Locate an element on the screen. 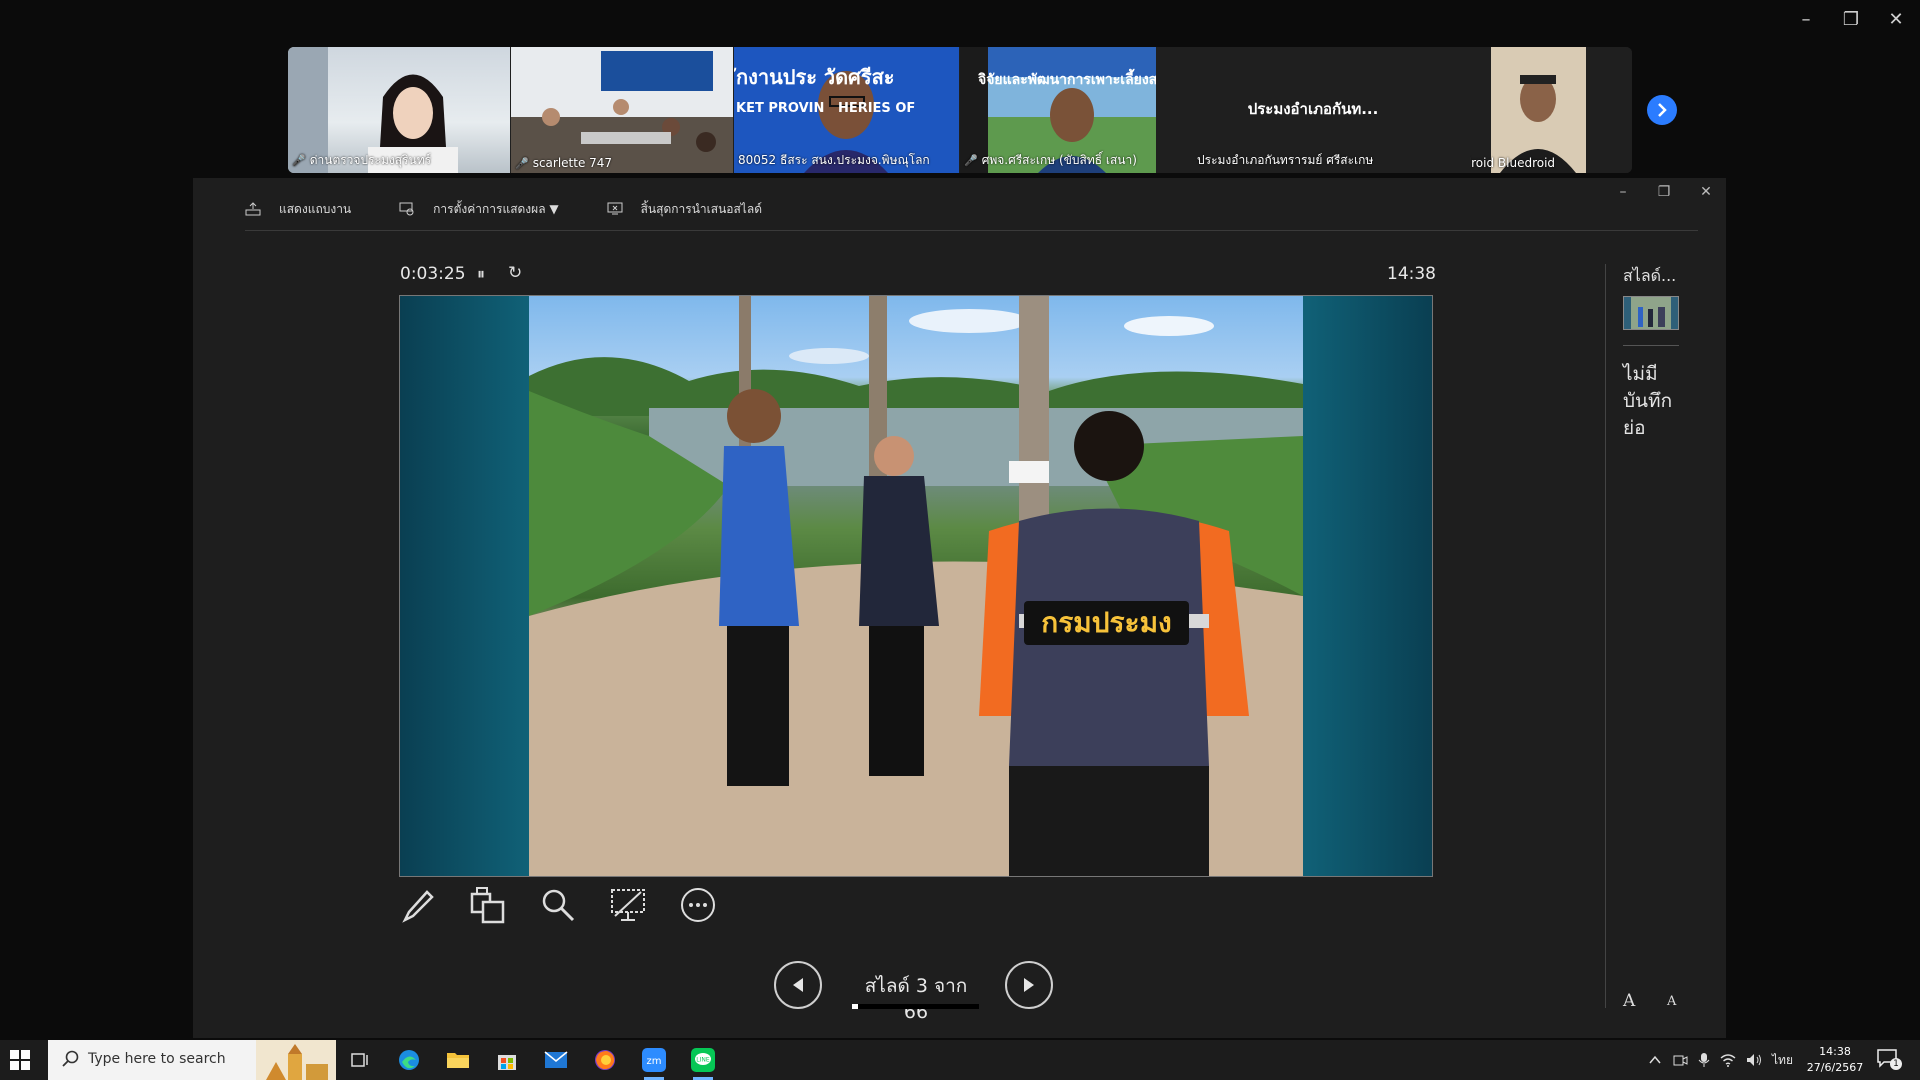 The image size is (1920, 1080). edge-browser-icon is located at coordinates (409, 1060).